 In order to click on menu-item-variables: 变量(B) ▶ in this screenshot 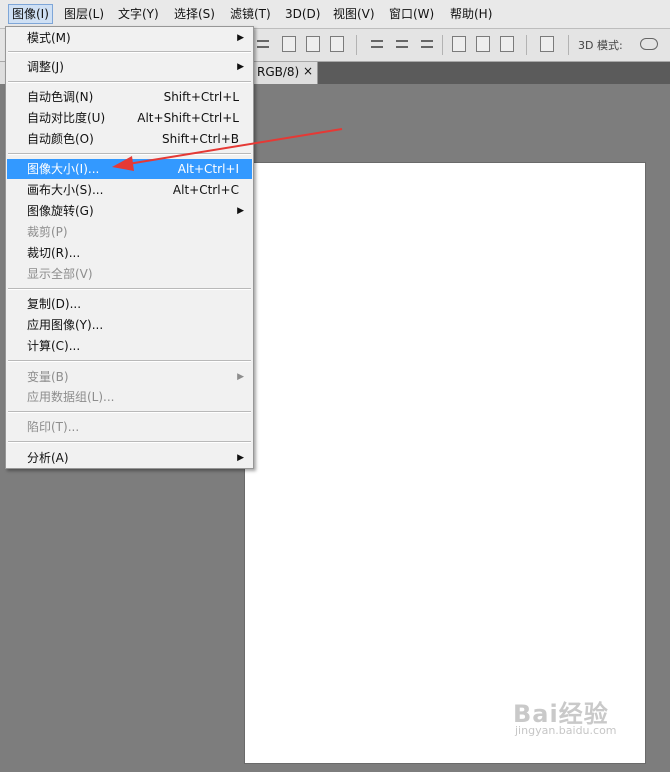, I will do `click(129, 377)`.